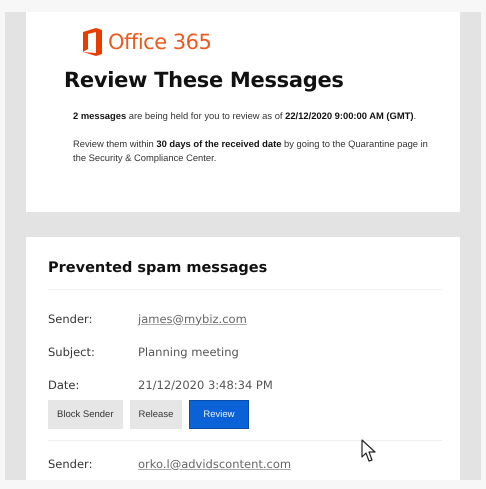  I want to click on field-value: Planning meeting, so click(189, 351).